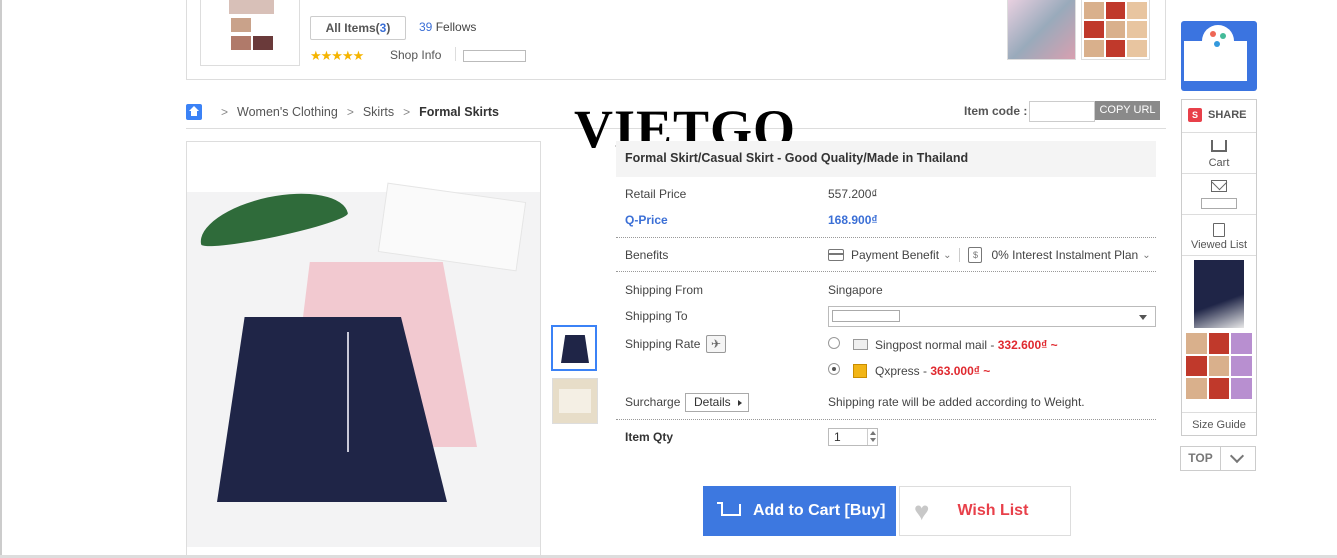 Image resolution: width=1337 pixels, height=558 pixels. I want to click on shipping-option-radio-selected, so click(834, 369).